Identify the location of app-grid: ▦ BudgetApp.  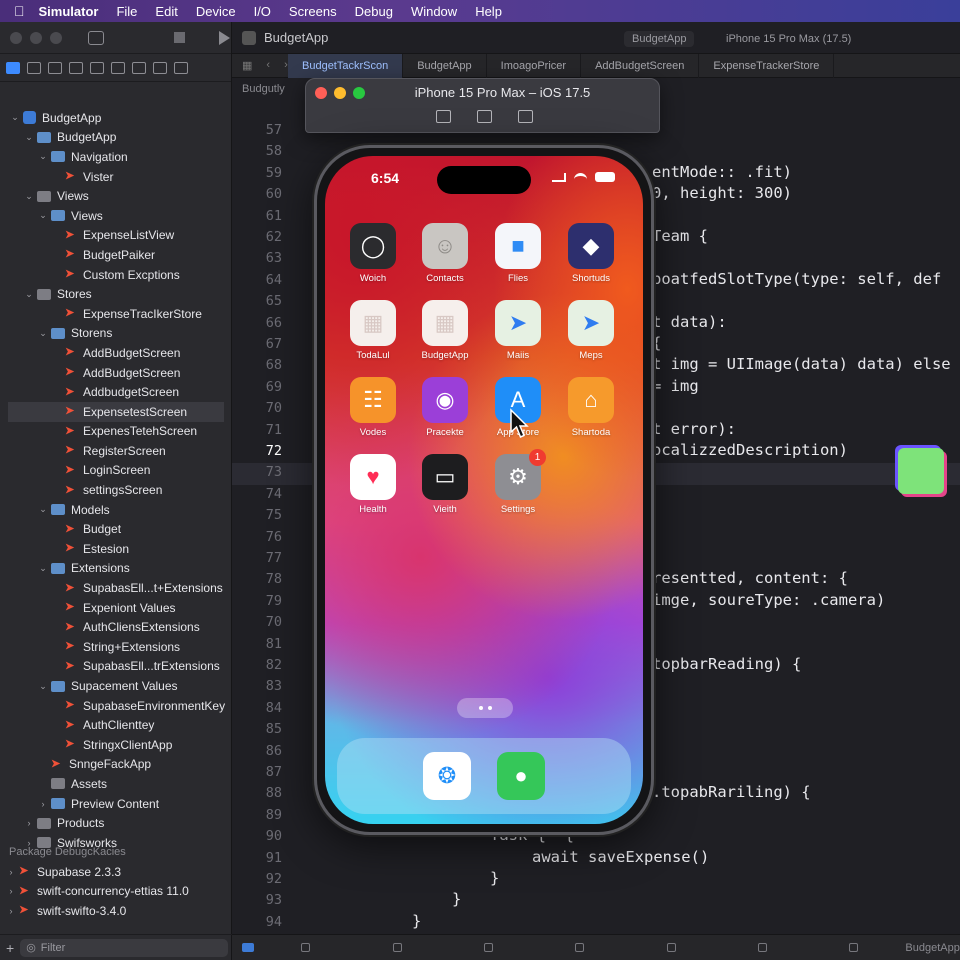
(445, 330).